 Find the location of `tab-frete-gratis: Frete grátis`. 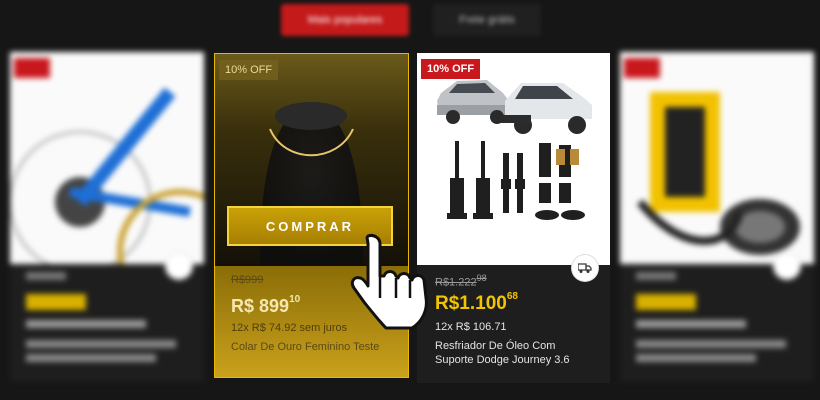

tab-frete-gratis: Frete grátis is located at coordinates (487, 20).